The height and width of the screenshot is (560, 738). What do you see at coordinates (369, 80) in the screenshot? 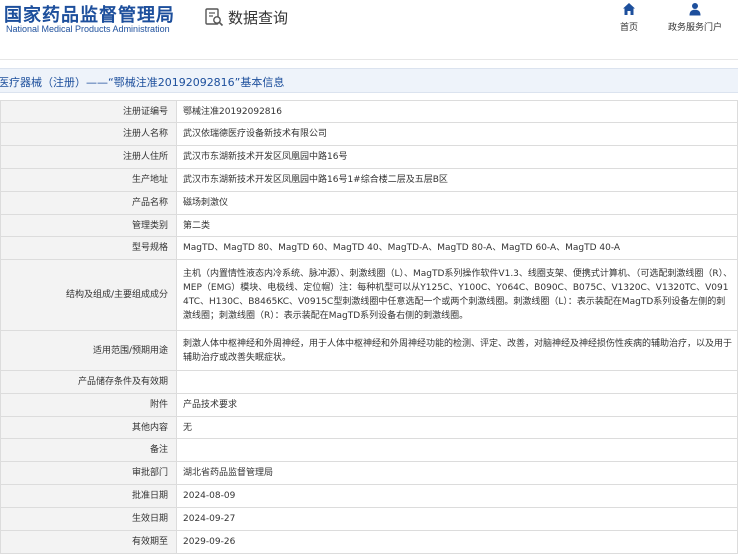
I see `record-title-bar: 医疗器械（注册）——“鄂械注准20192092816”基本信息` at bounding box center [369, 80].